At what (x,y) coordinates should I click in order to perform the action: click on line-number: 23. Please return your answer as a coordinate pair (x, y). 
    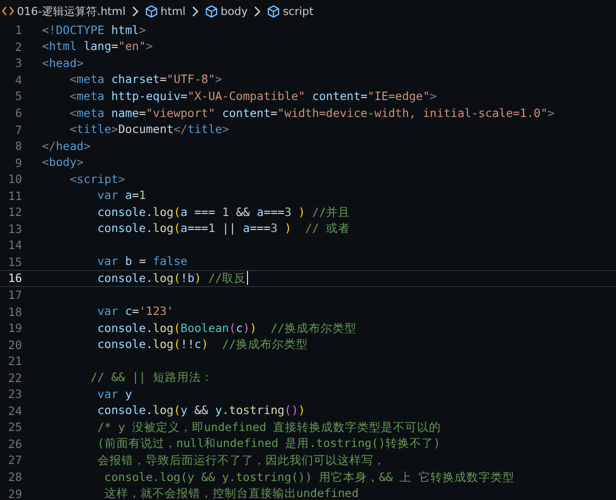
    Looking at the image, I should click on (15, 394).